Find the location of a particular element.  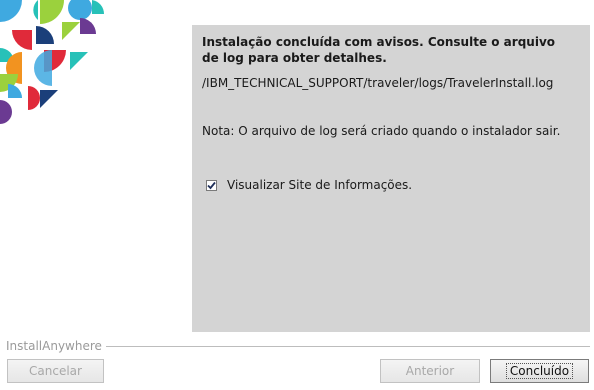

view-info-site-checkbox is located at coordinates (211, 185).